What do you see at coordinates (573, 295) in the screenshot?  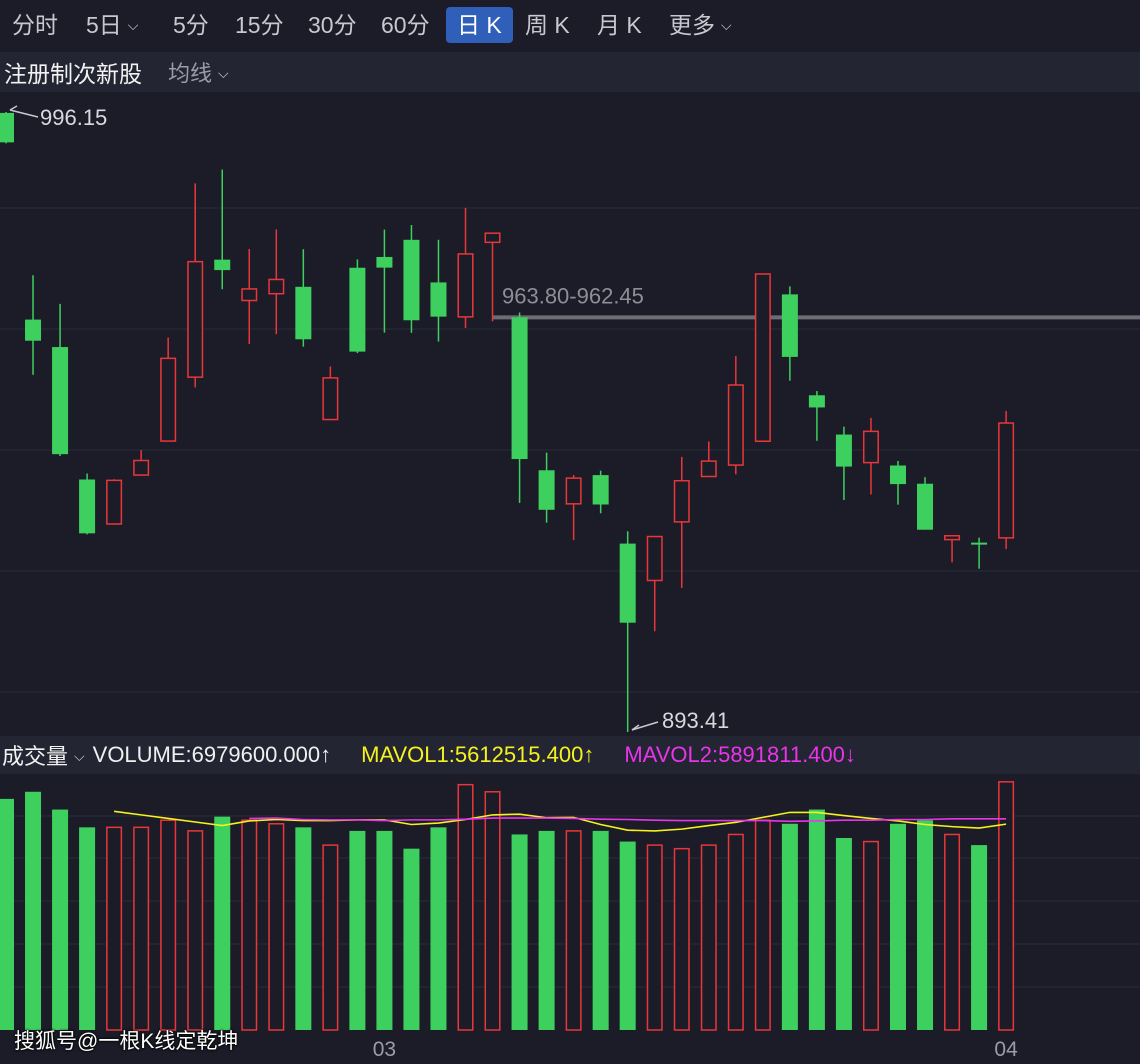 I see `level-label: 963.80-962.45` at bounding box center [573, 295].